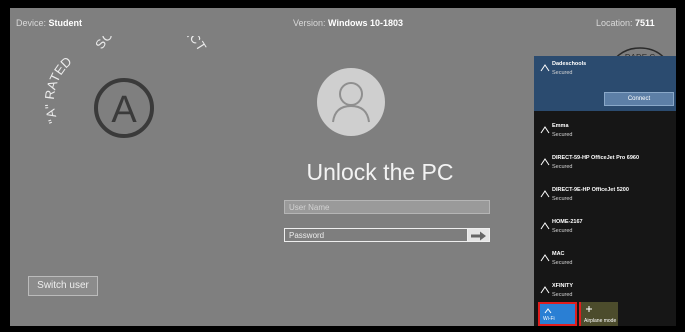  Describe the element at coordinates (151, 45) in the screenshot. I see `logo-right-text: SCHOOL DISTRICT` at that location.